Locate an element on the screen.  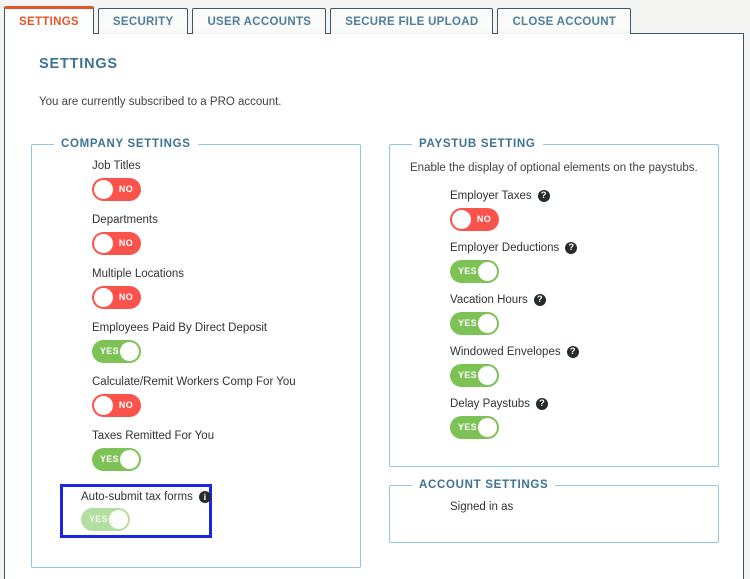
tab-secure-file-upload: SECURE FILE UPLOAD is located at coordinates (412, 21).